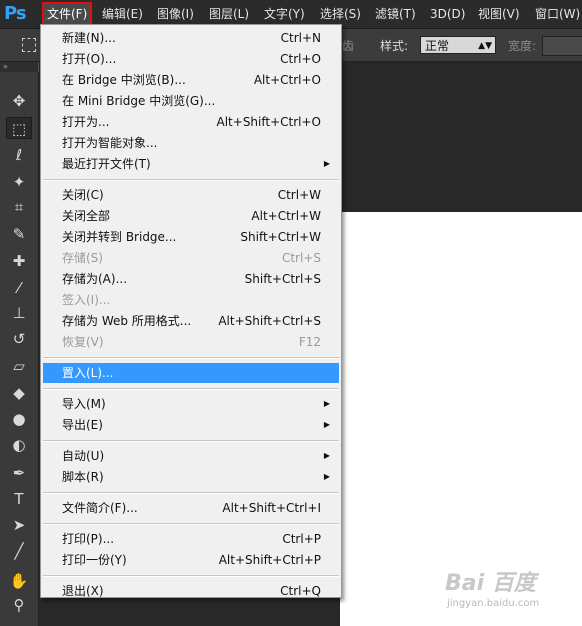 Image resolution: width=582 pixels, height=626 pixels. I want to click on file-menu-item: 打印(P)... Ctrl+P, so click(191, 539).